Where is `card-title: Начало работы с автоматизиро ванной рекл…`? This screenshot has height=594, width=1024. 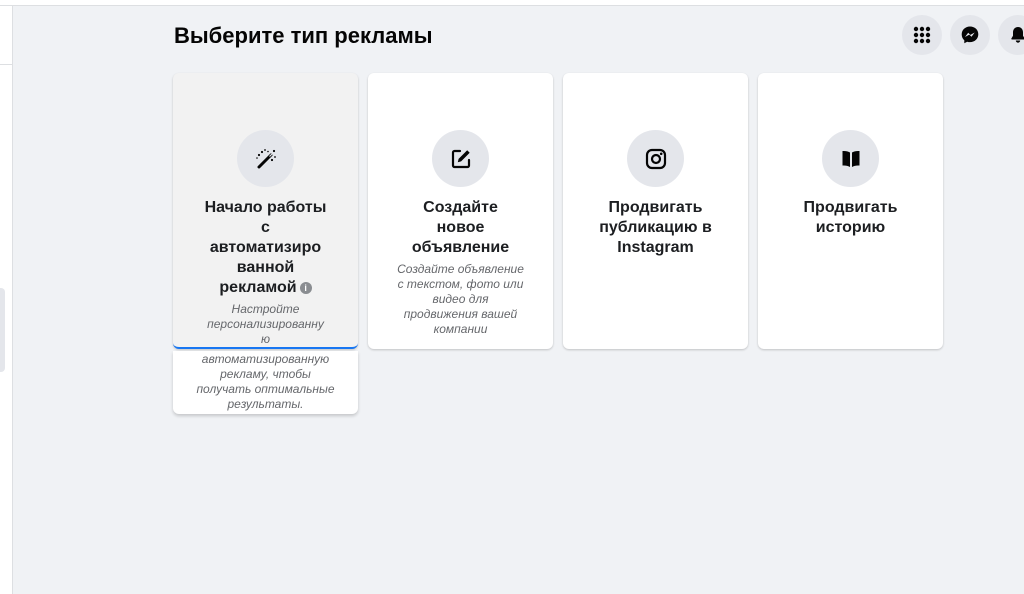 card-title: Начало работы с автоматизиро ванной рекл… is located at coordinates (265, 248).